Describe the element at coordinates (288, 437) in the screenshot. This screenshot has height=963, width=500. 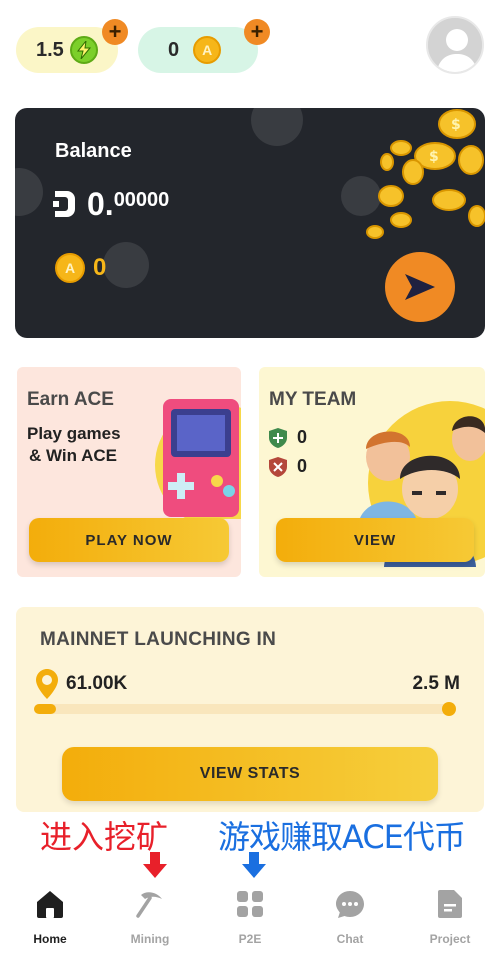
I see `active-members-stat: 0` at that location.